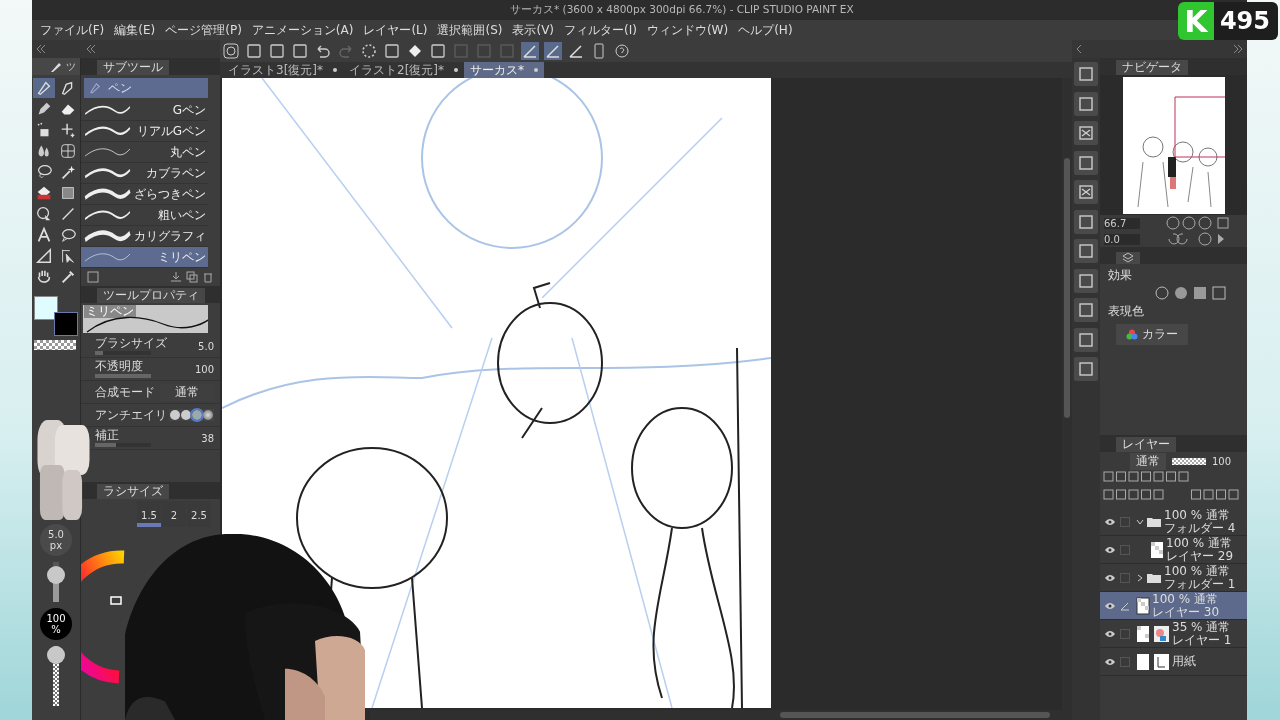 Image resolution: width=1280 pixels, height=720 pixels. What do you see at coordinates (1128, 258) in the screenshot?
I see `layer-property-tab` at bounding box center [1128, 258].